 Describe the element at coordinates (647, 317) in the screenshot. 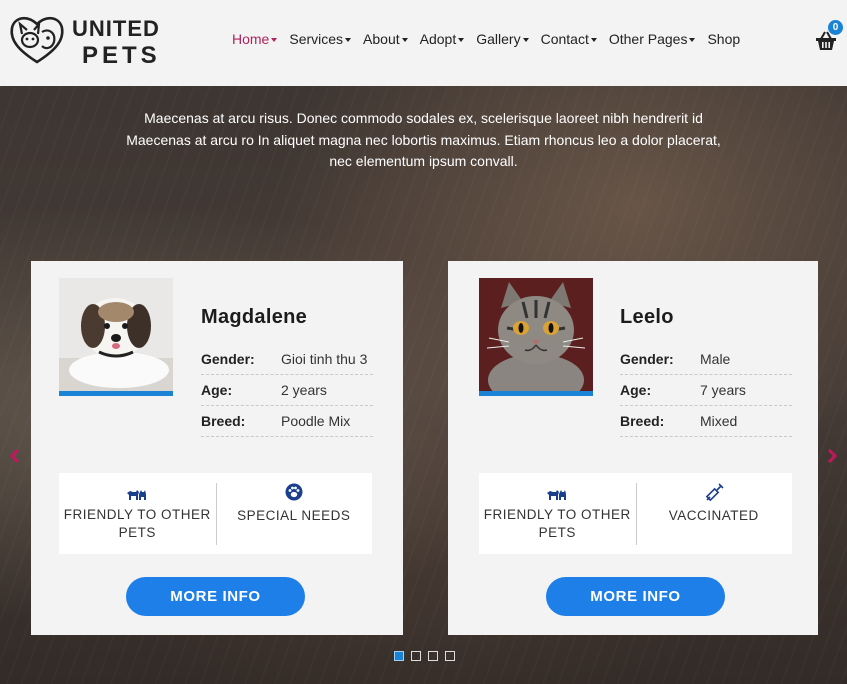

I see `pet-name: Leelo` at that location.